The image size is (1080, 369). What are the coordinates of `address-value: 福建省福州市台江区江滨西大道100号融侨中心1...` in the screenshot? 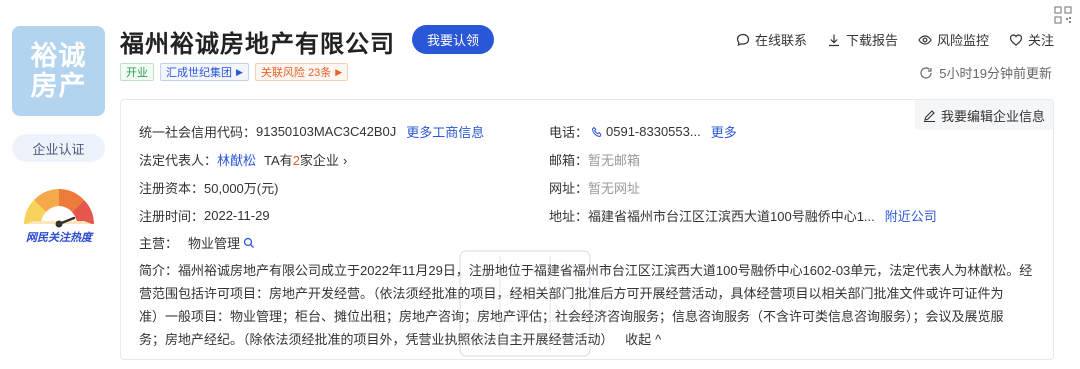 It's located at (731, 216).